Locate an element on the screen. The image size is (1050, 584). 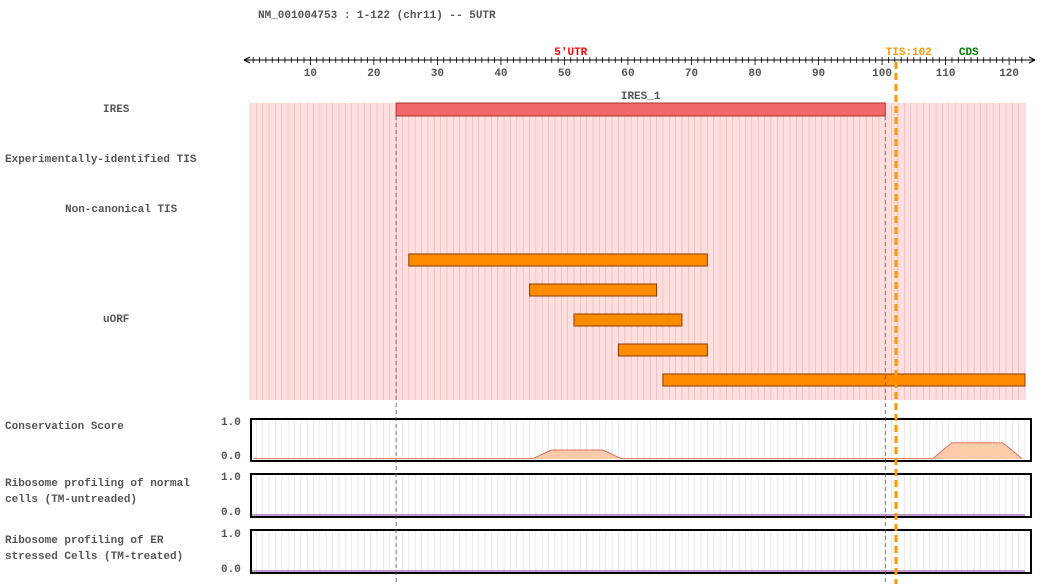
conservation-plot is located at coordinates (640, 440).